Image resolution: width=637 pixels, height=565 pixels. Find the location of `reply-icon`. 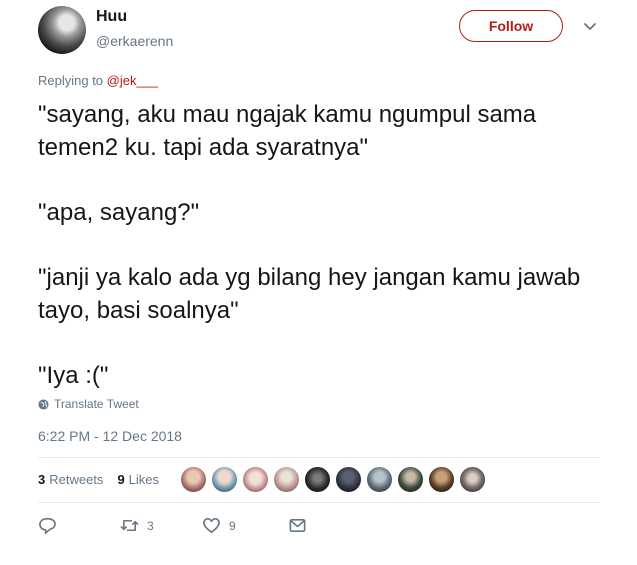

reply-icon is located at coordinates (47, 526).